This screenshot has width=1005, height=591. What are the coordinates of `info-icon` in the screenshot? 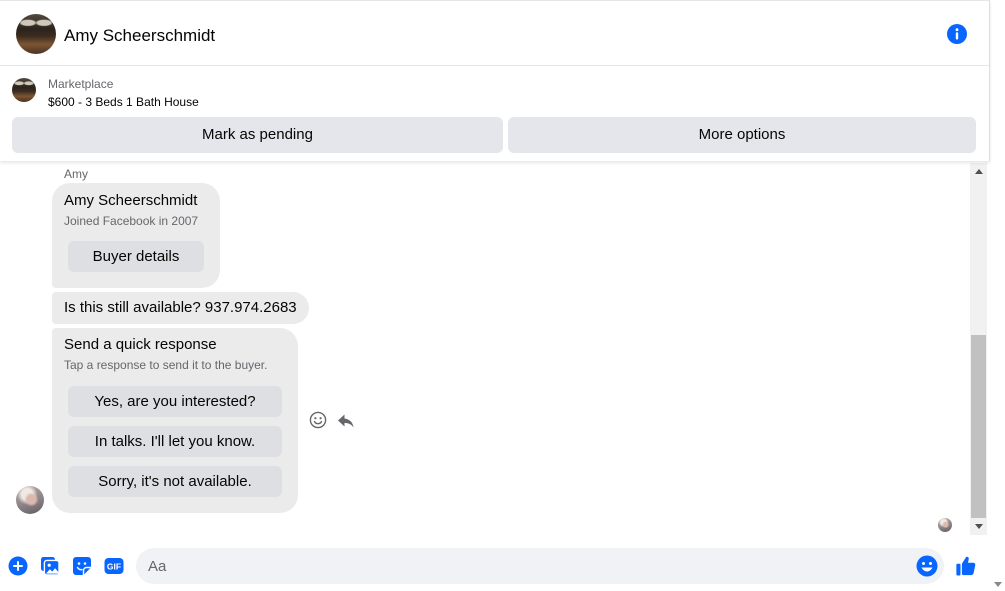 It's located at (957, 34).